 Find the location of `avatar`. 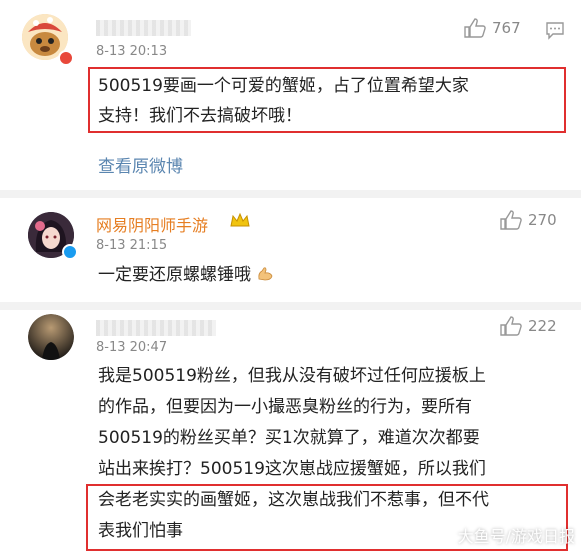

avatar is located at coordinates (51, 337).